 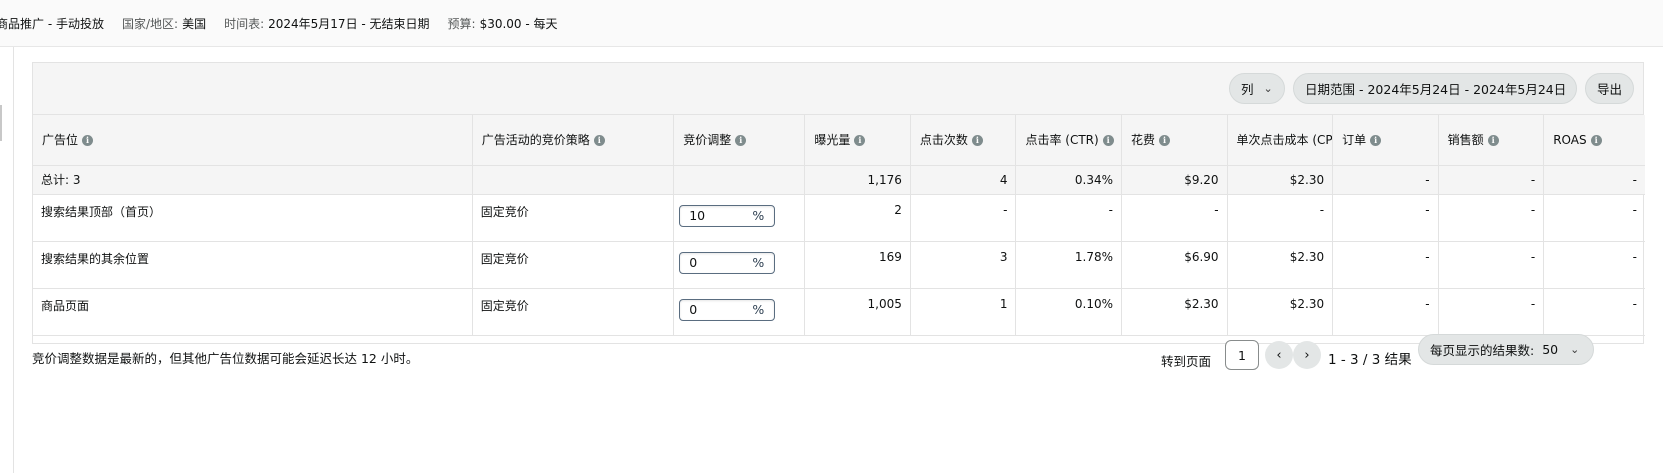 What do you see at coordinates (1068, 265) in the screenshot?
I see `ctr: 1.78%` at bounding box center [1068, 265].